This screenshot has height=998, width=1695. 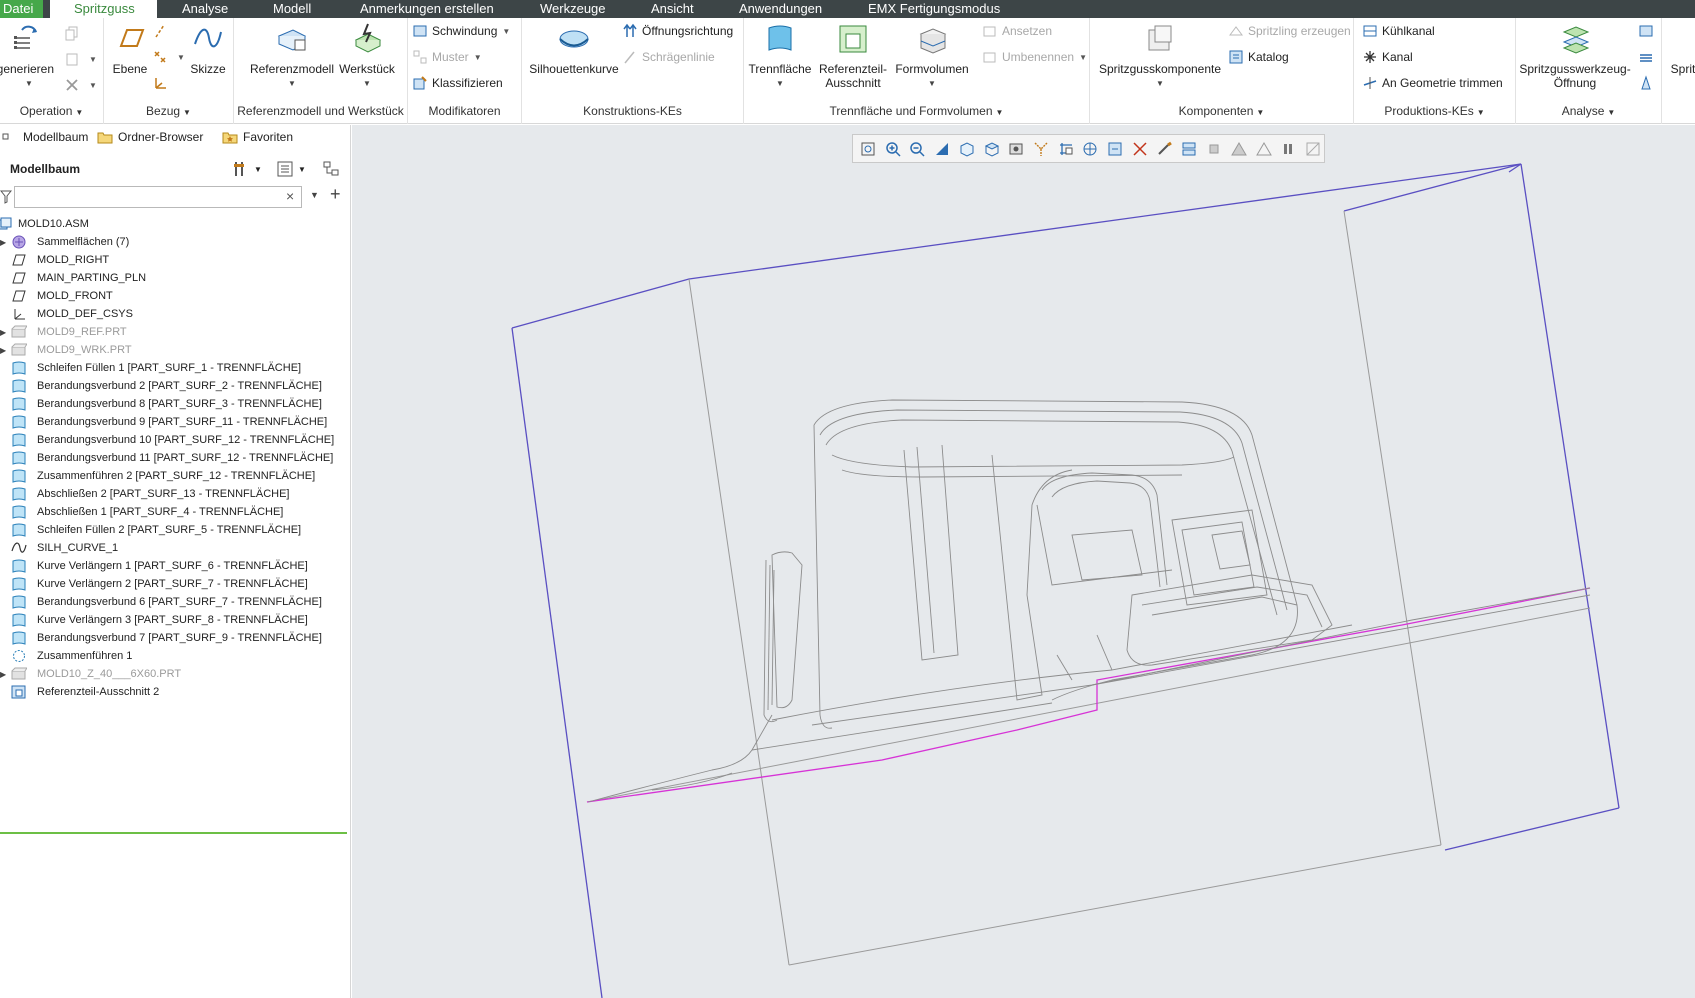 What do you see at coordinates (461, 31) in the screenshot?
I see `schwindung-button: Schwindung ▼` at bounding box center [461, 31].